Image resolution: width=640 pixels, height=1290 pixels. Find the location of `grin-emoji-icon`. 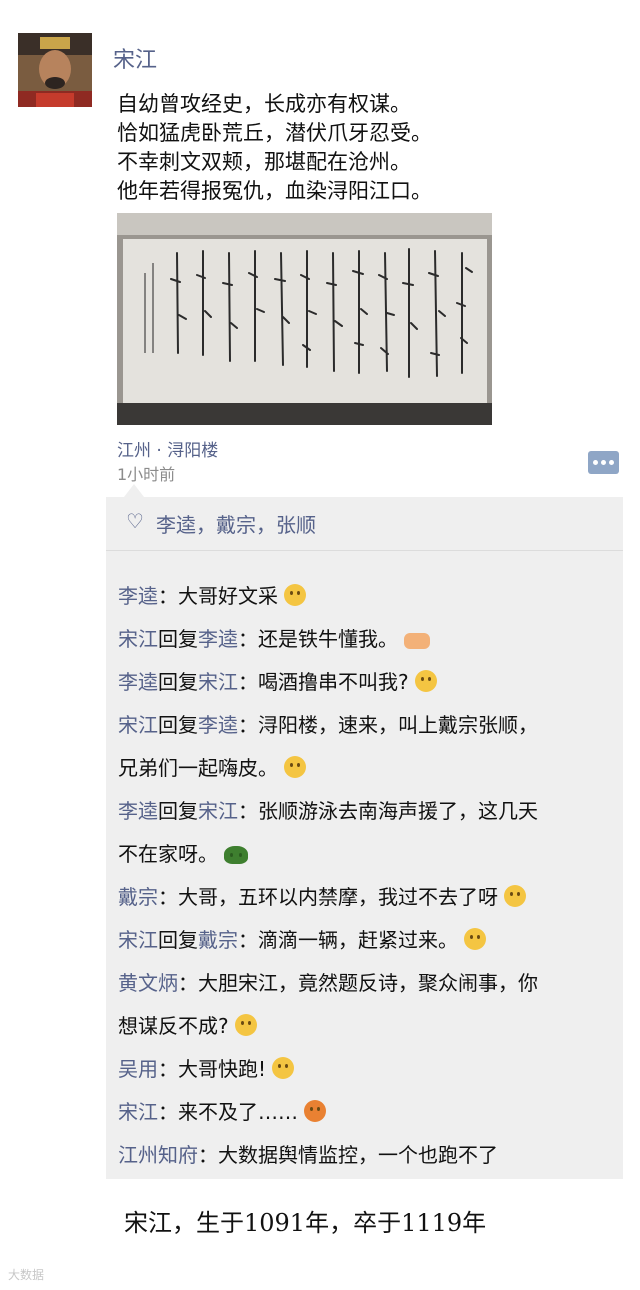

grin-emoji-icon is located at coordinates (295, 595).